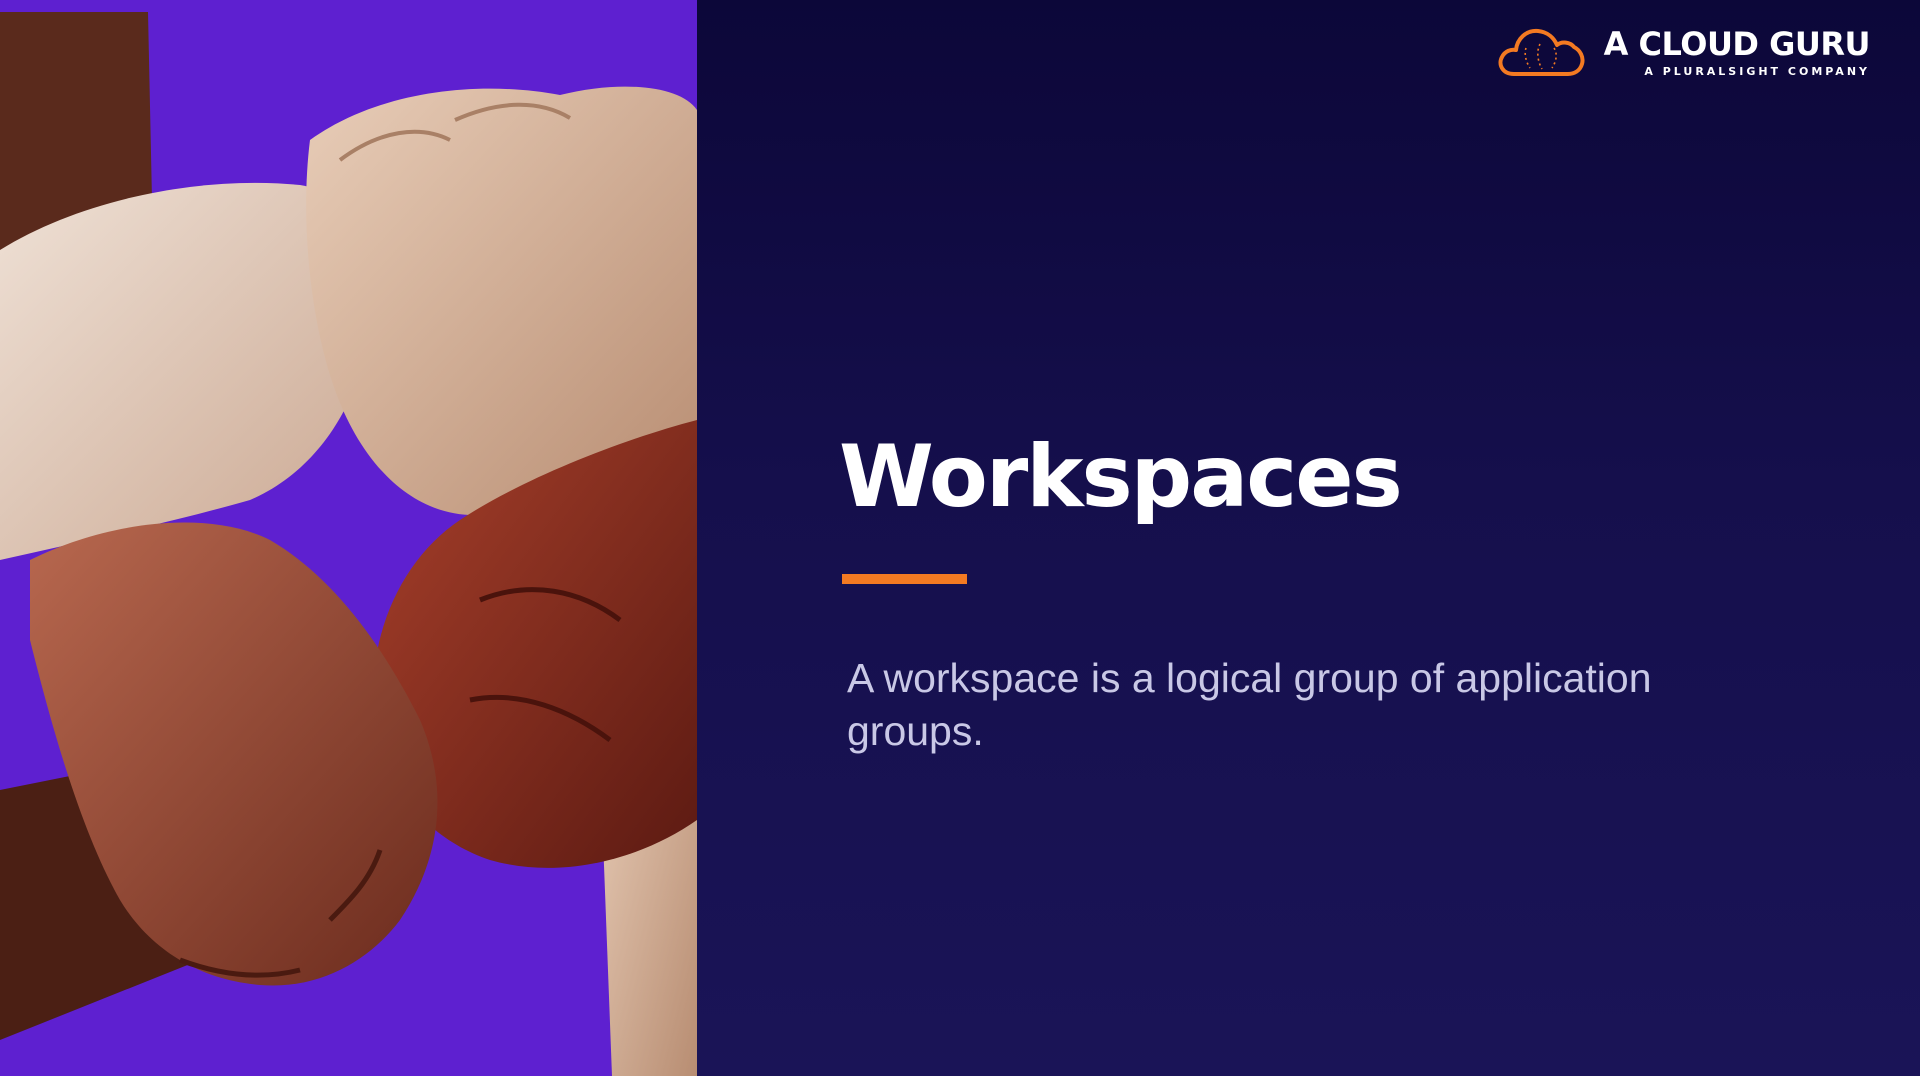 The width and height of the screenshot is (1920, 1076). What do you see at coordinates (1757, 71) in the screenshot?
I see `brand-tagline: A PLURALSIGHT COMPANY` at bounding box center [1757, 71].